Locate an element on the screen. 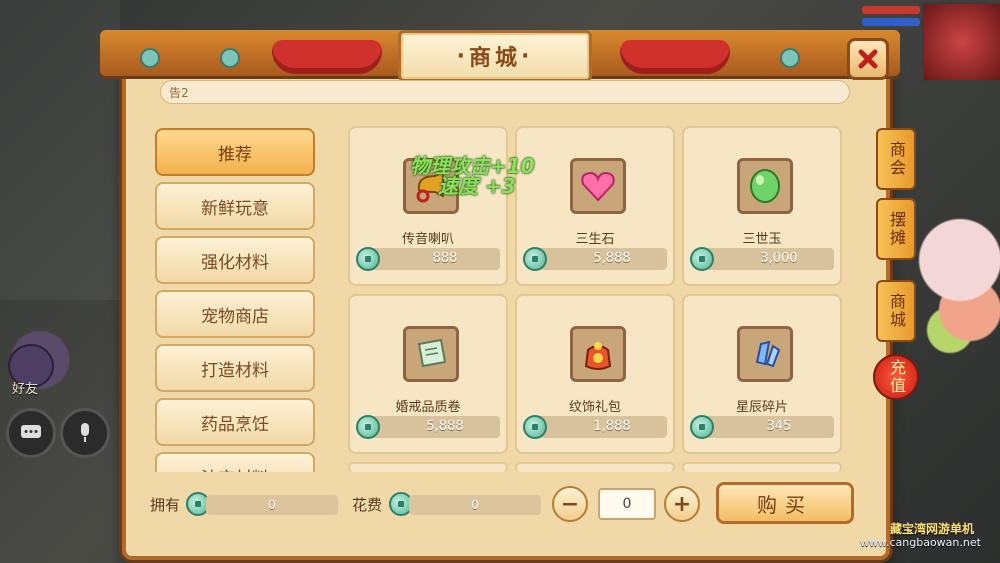 This screenshot has width=1000, height=563. close-icon is located at coordinates (868, 59).